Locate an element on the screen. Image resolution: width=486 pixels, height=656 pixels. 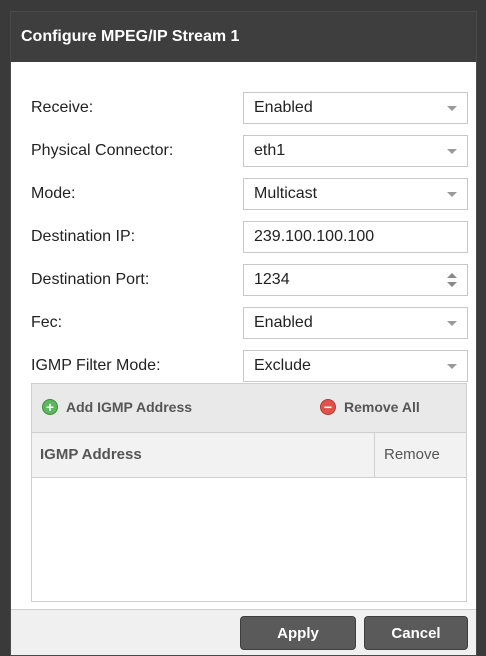
mode-value: Multicast is located at coordinates (286, 193).